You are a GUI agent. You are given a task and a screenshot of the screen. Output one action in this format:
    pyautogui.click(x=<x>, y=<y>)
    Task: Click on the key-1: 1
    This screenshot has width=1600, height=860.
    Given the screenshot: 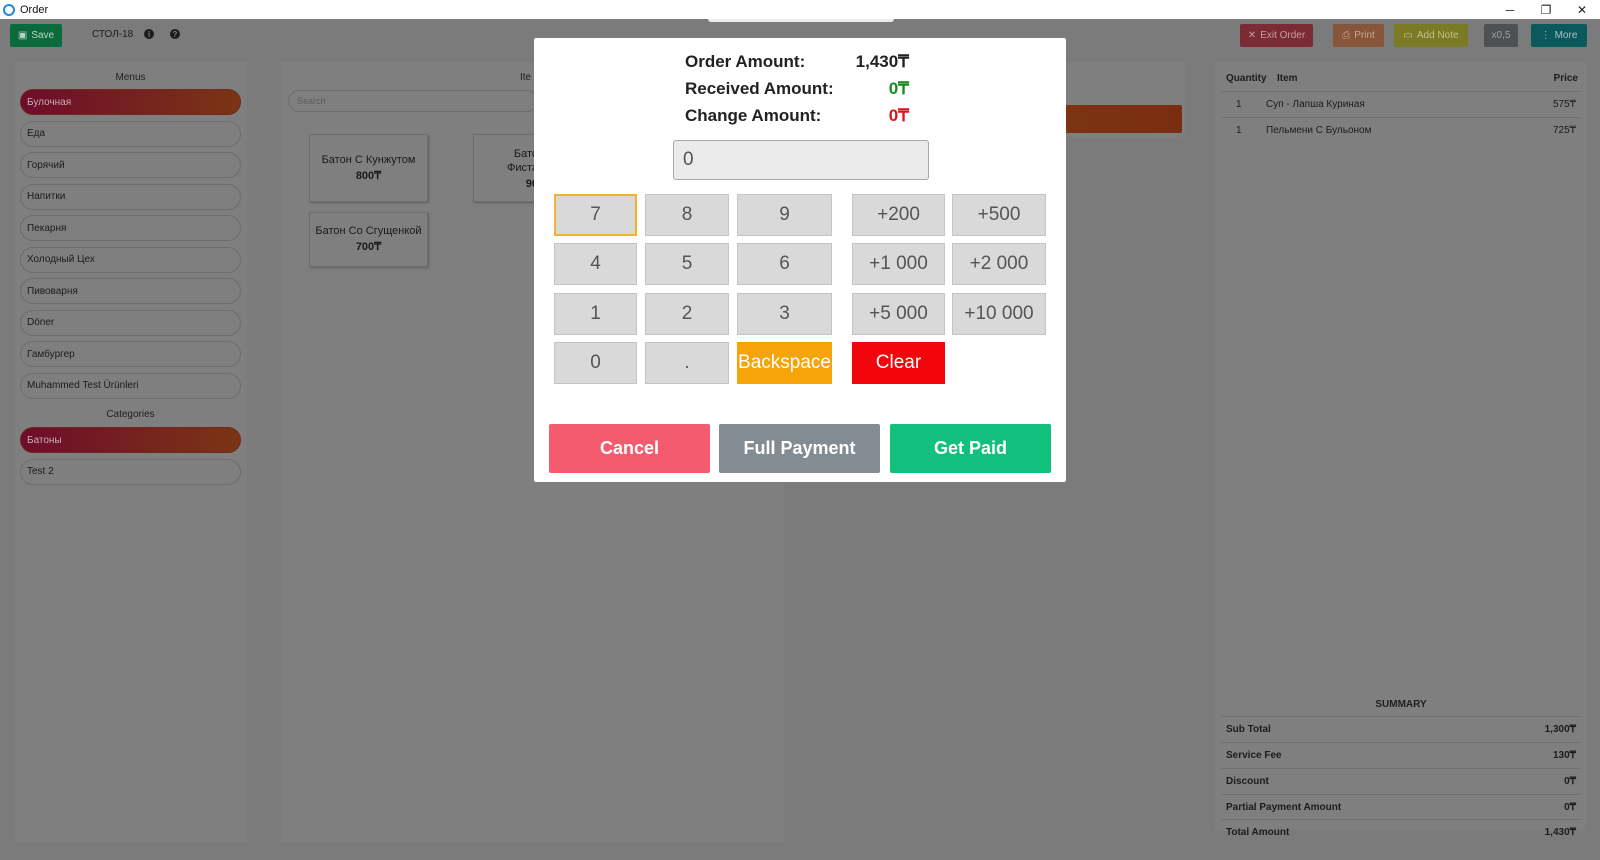 What is the action you would take?
    pyautogui.click(x=595, y=314)
    